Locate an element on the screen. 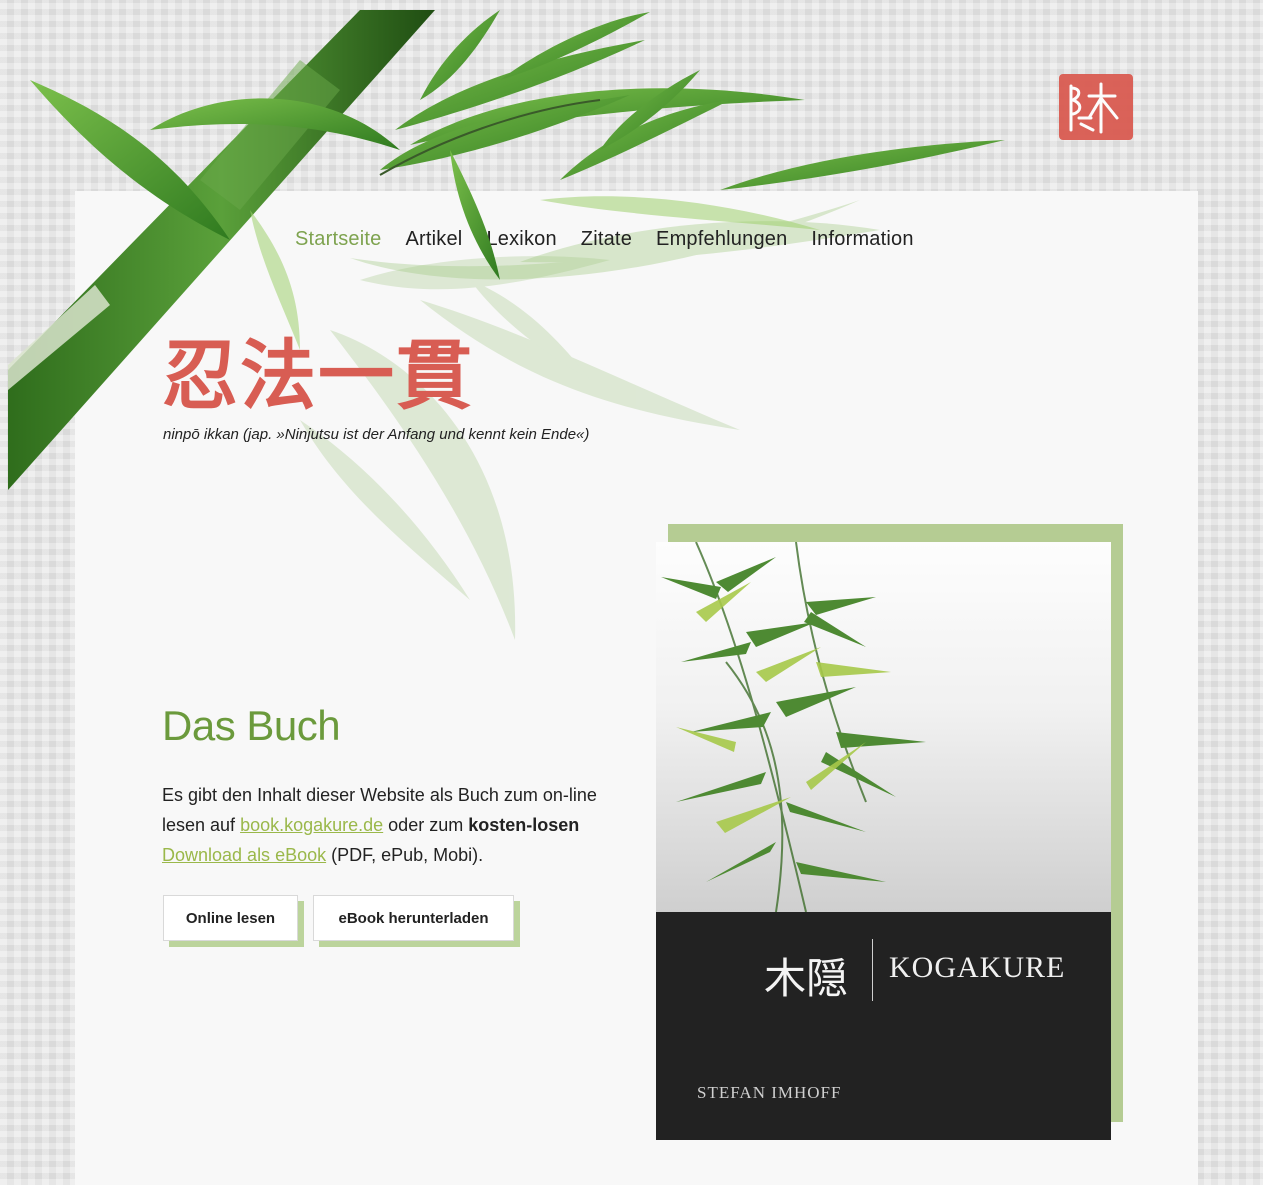 The width and height of the screenshot is (1263, 1185). ebook-download-link: Download als eBook is located at coordinates (244, 855).